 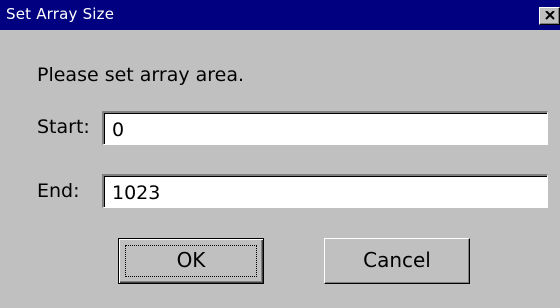 I want to click on ok-button-label: OK, so click(x=191, y=260).